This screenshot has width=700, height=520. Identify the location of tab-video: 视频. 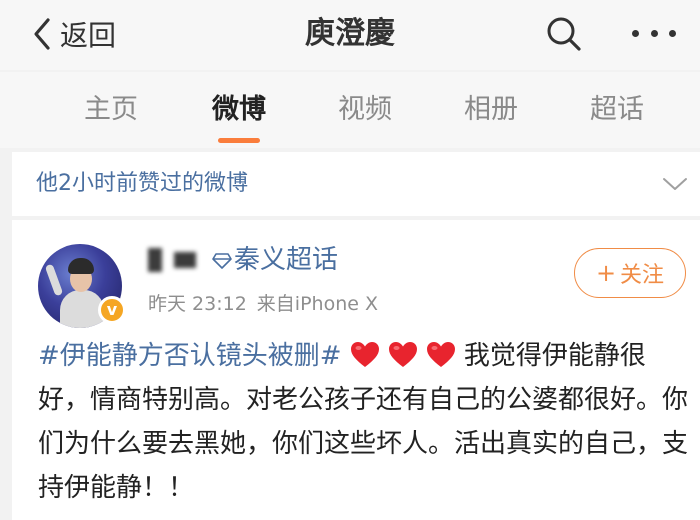
(365, 110).